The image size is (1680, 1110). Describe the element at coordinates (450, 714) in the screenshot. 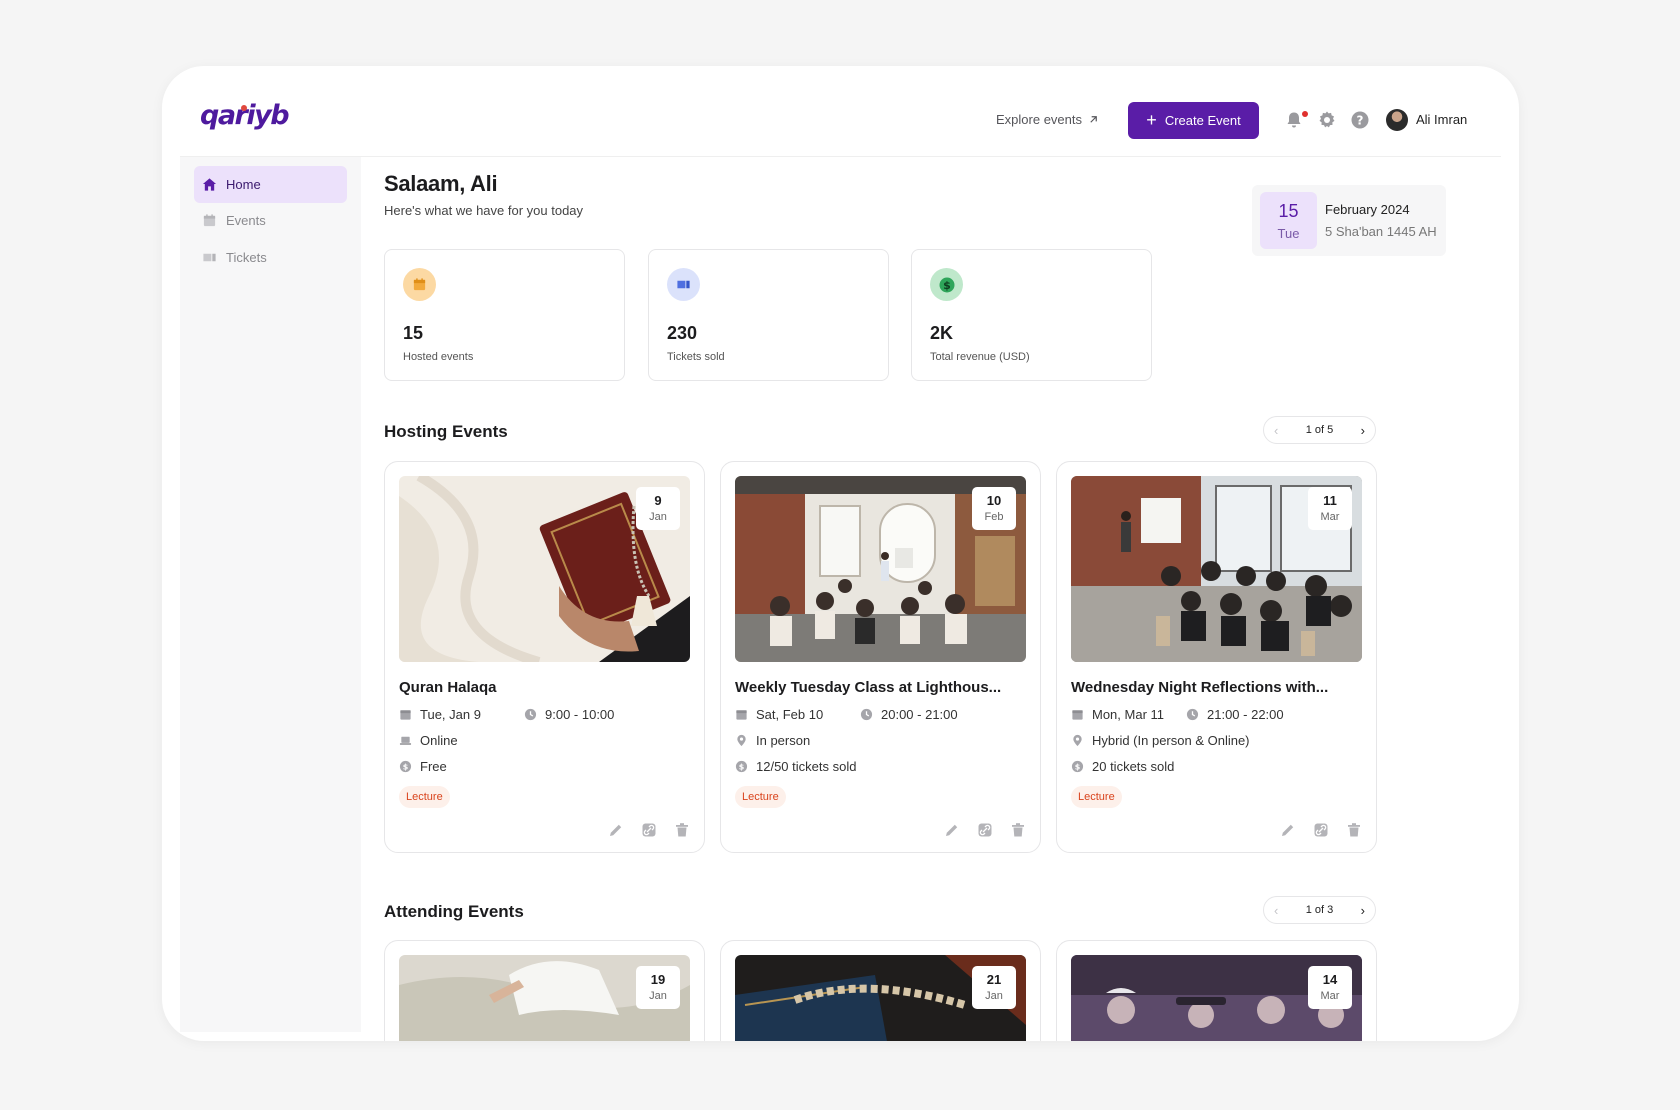

I see `event-date-text: Tue, Jan 9` at that location.